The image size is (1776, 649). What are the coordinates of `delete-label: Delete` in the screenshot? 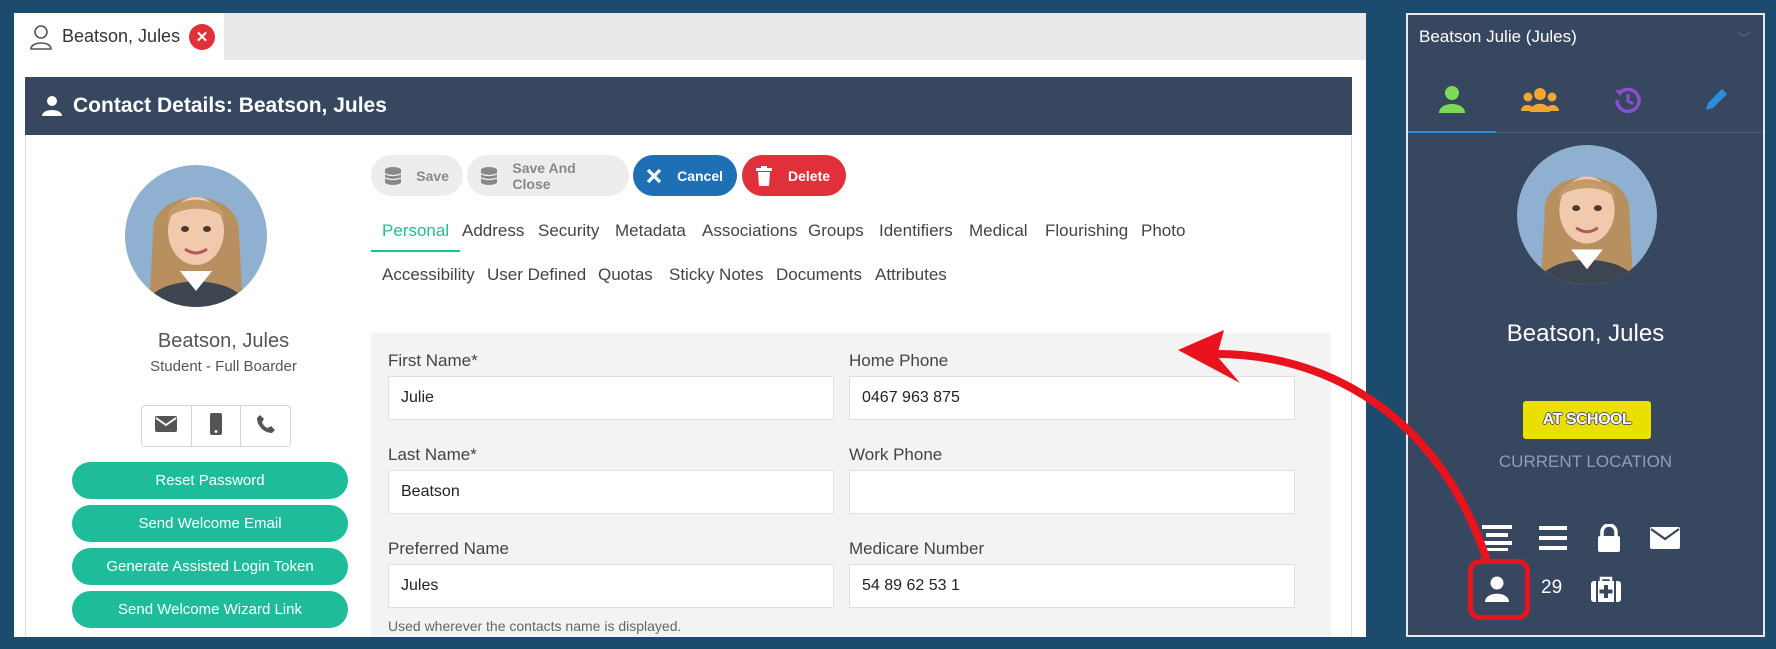 It's located at (809, 175).